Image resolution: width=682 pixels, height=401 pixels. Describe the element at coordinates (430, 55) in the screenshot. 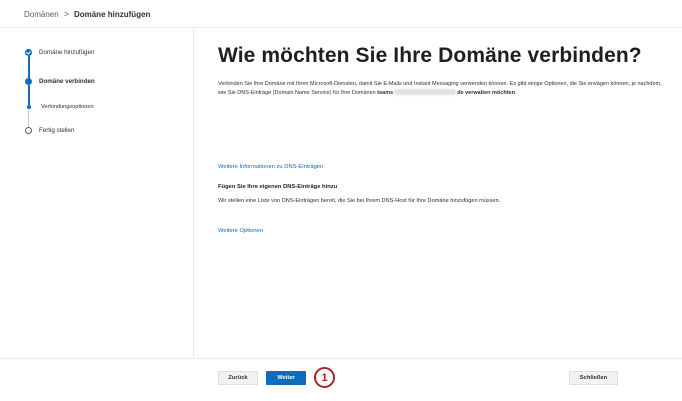

I see `page-title: Wie möchten Sie Ihre Domäne verbinden?` at that location.